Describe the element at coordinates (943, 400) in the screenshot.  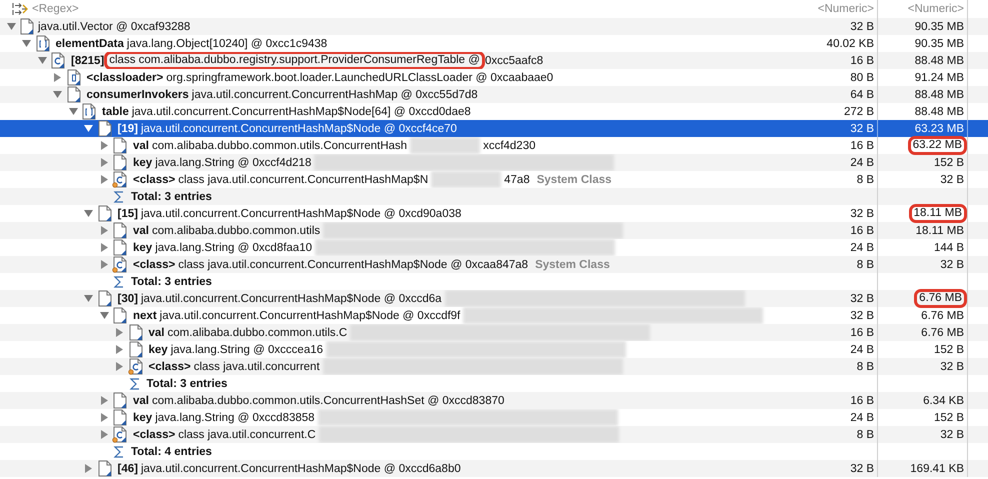
I see `retained-heap: 6.34 KB` at that location.